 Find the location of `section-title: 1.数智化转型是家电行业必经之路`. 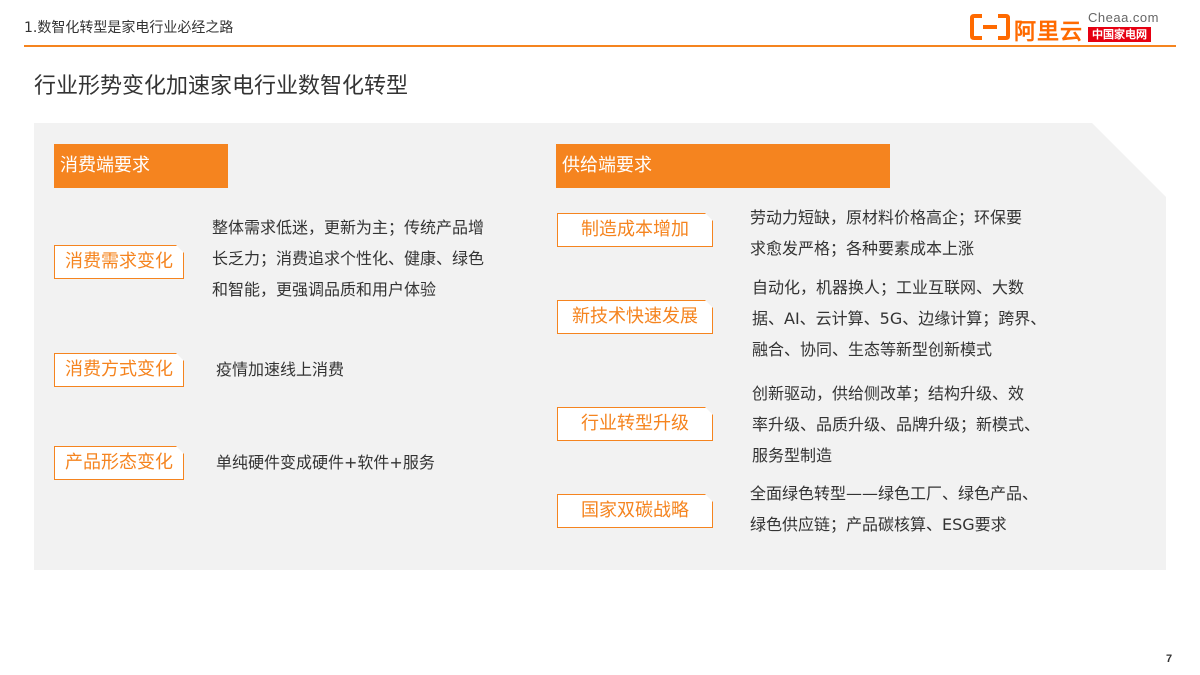

section-title: 1.数智化转型是家电行业必经之路 is located at coordinates (129, 28).